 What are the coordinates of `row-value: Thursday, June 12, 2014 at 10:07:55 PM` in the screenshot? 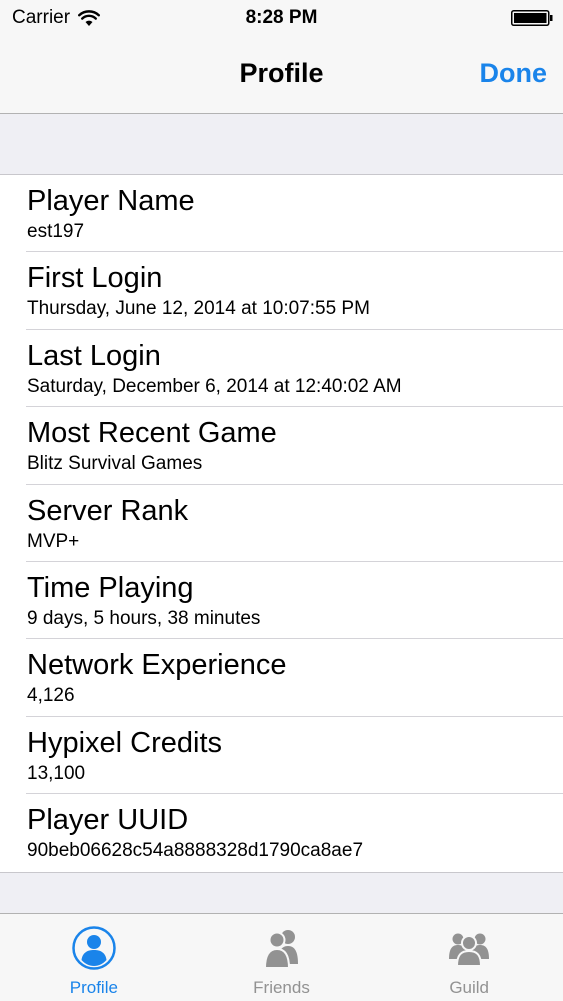 It's located at (198, 309).